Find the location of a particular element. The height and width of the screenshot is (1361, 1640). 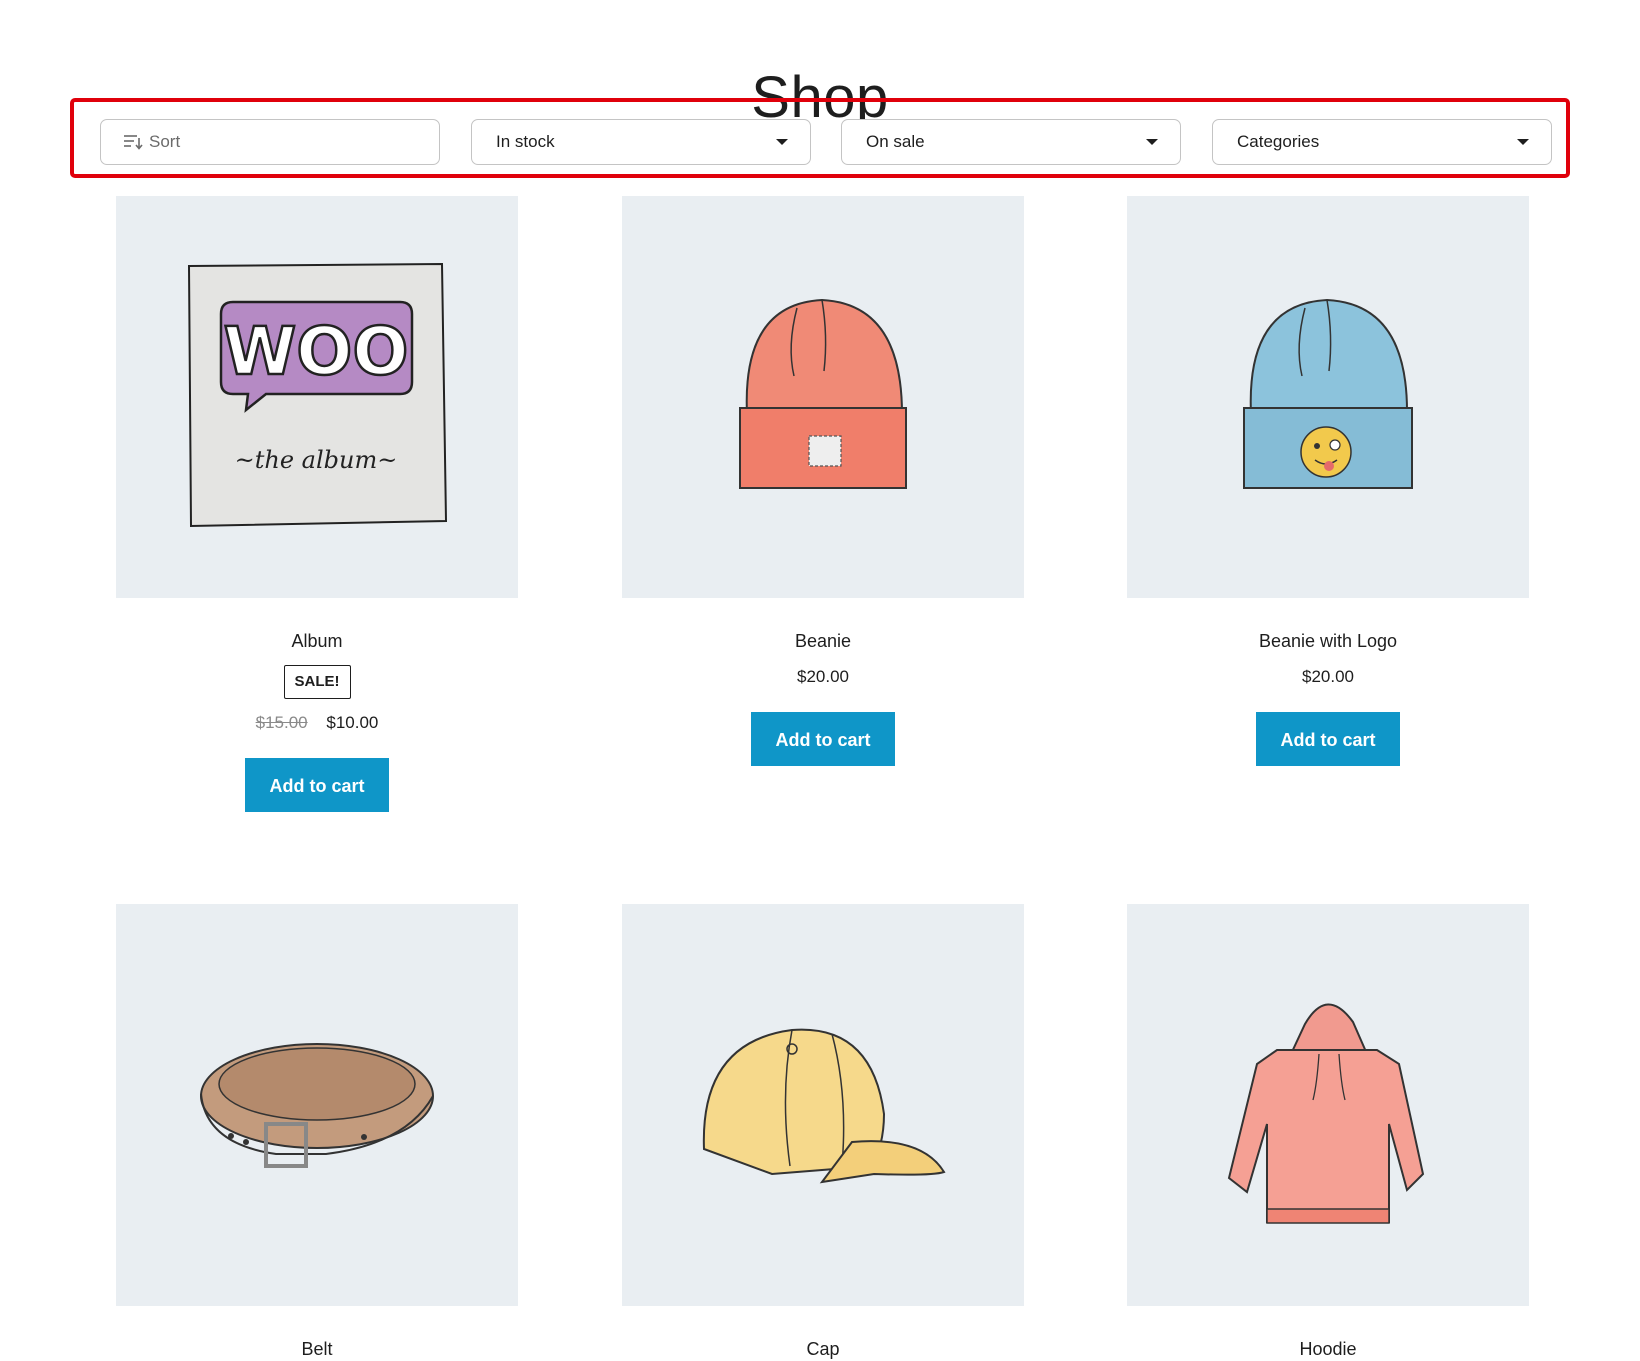

svg-text: WOO is located at coordinates (315, 351).